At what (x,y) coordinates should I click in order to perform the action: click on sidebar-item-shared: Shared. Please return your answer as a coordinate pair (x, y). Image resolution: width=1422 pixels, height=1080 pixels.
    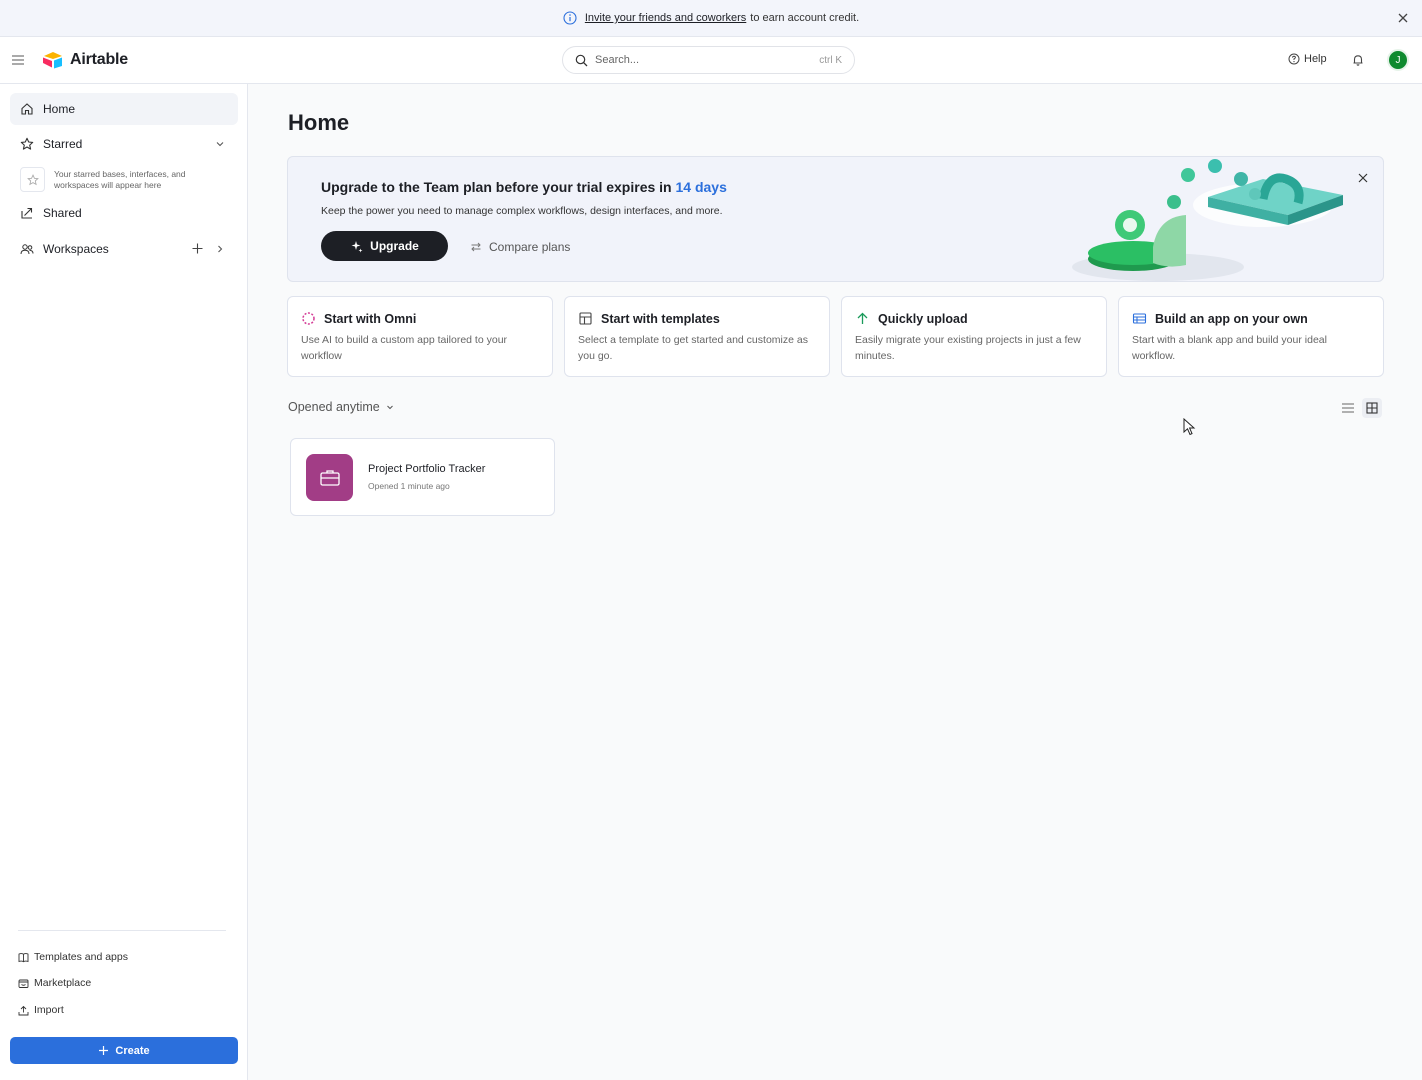
    Looking at the image, I should click on (124, 213).